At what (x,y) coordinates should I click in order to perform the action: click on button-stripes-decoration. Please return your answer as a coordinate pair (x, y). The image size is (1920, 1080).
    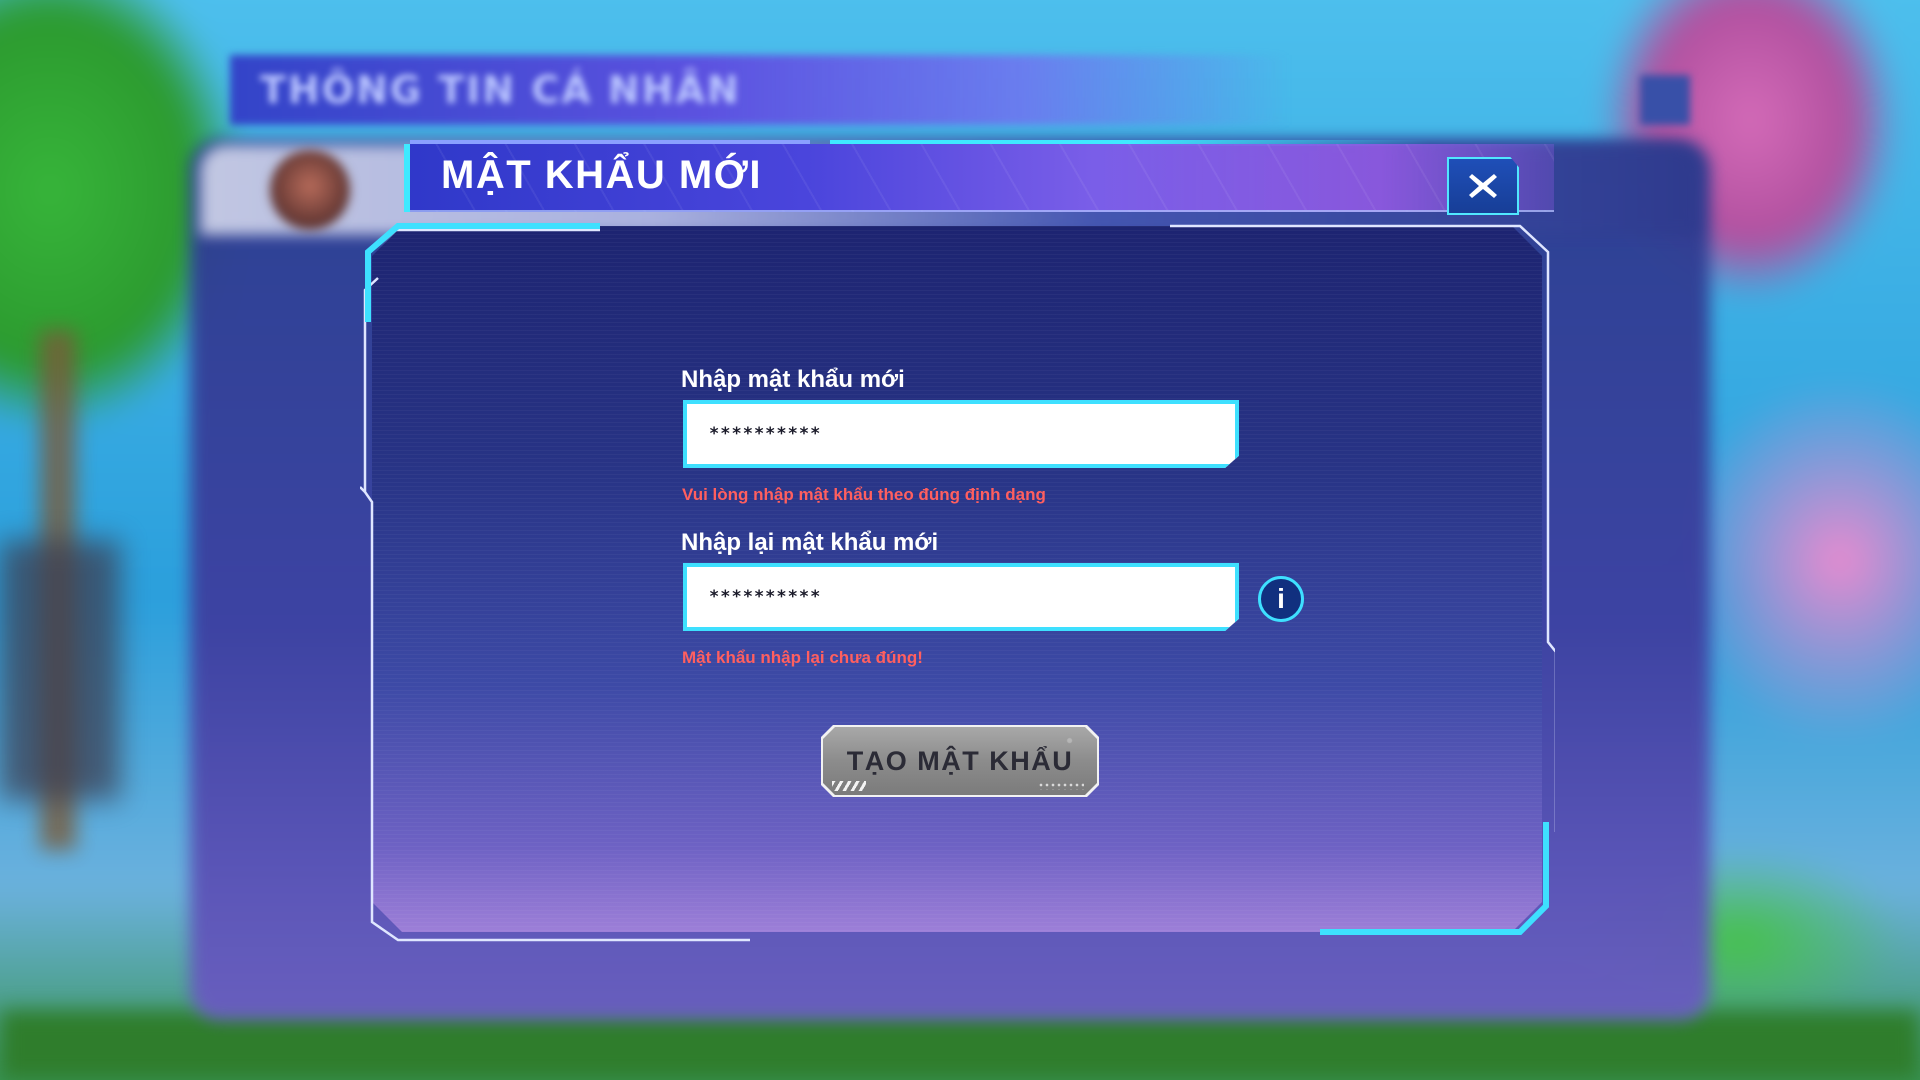
    Looking at the image, I should click on (849, 786).